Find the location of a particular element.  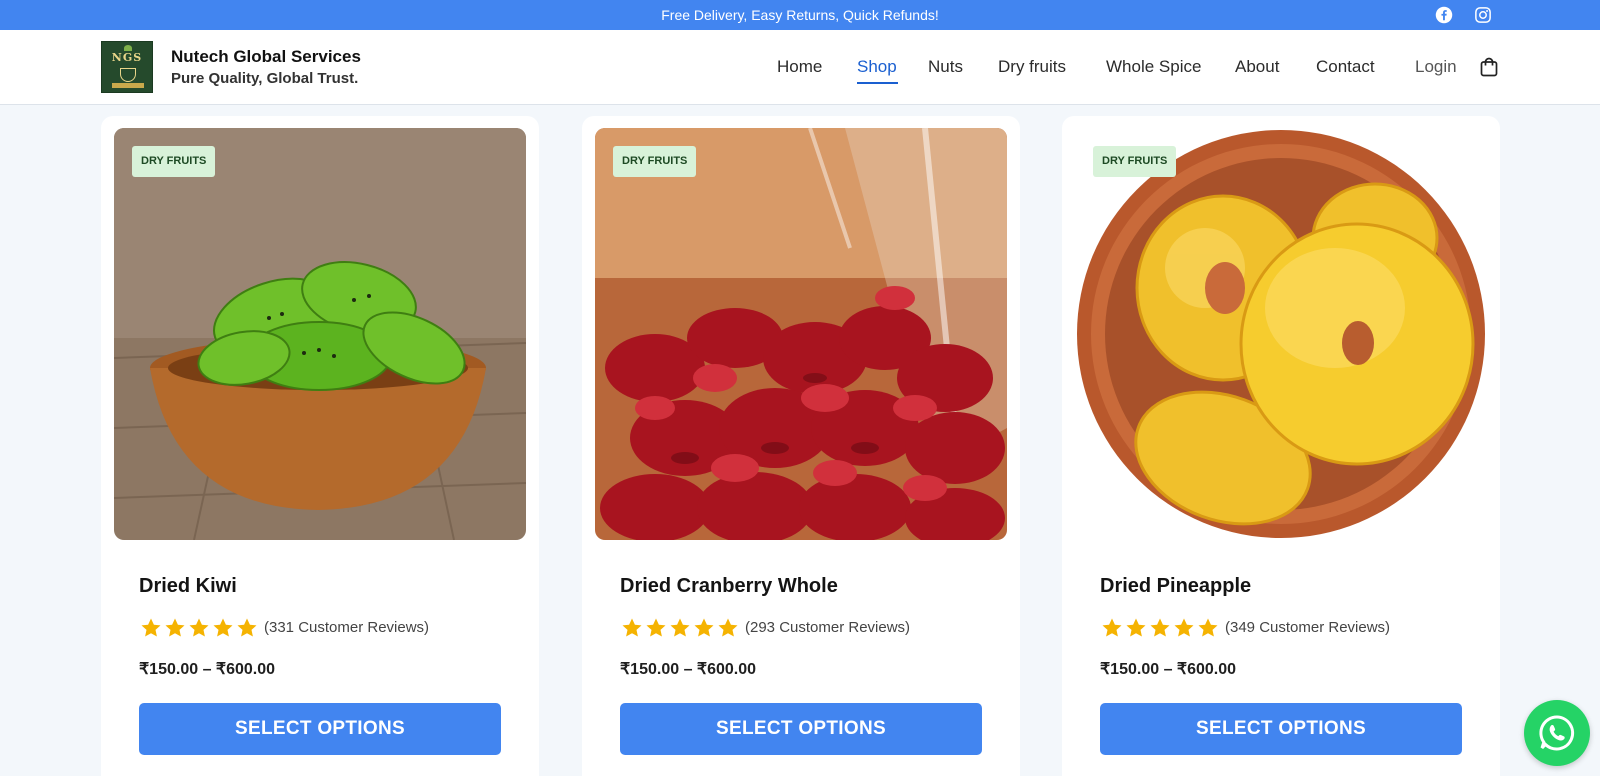

product-name: Dried Pineapple is located at coordinates (1175, 586).